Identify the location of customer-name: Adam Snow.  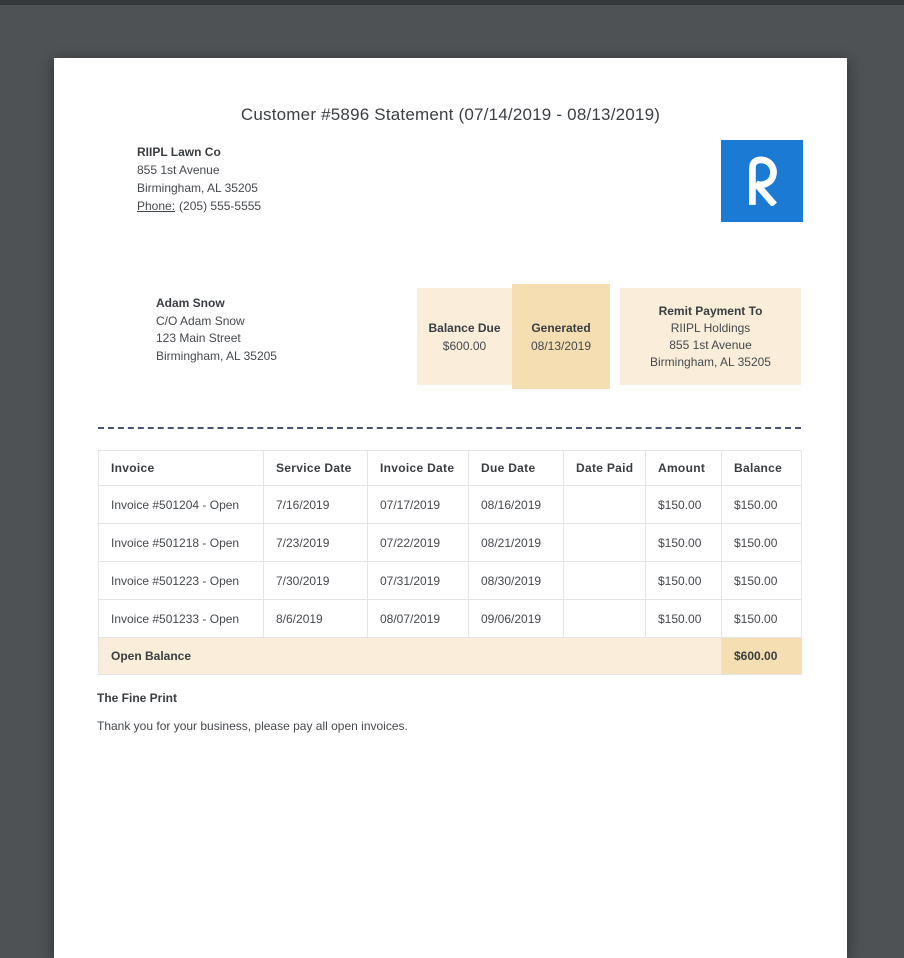
(190, 303).